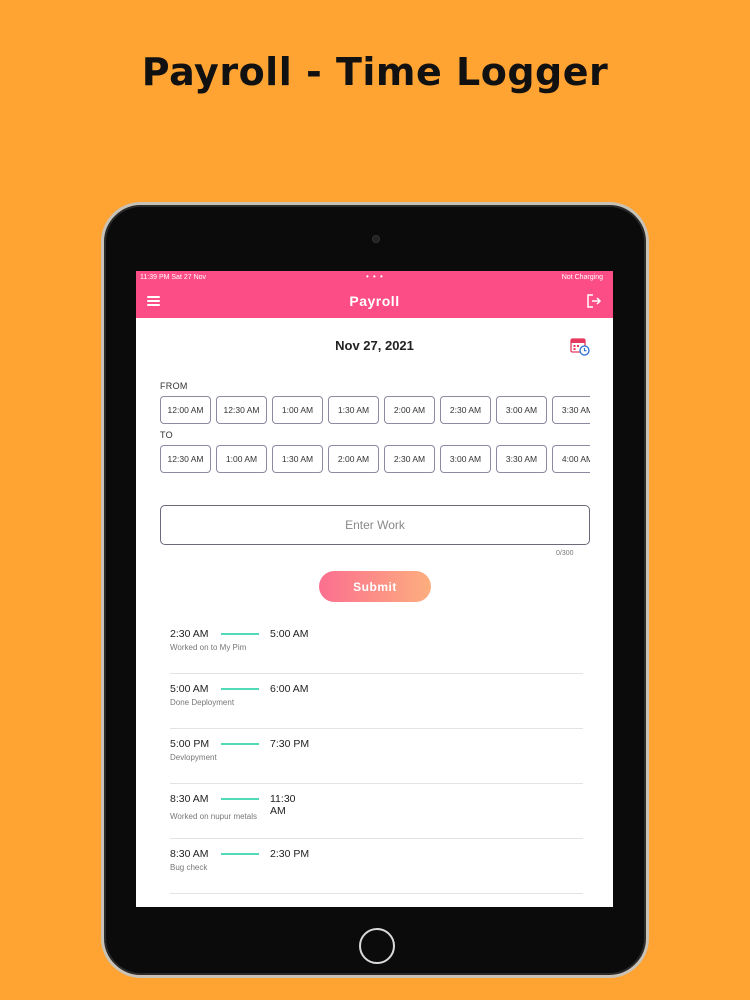 The width and height of the screenshot is (750, 1000). Describe the element at coordinates (571, 459) in the screenshot. I see `to-slot: 4:00 AM` at that location.